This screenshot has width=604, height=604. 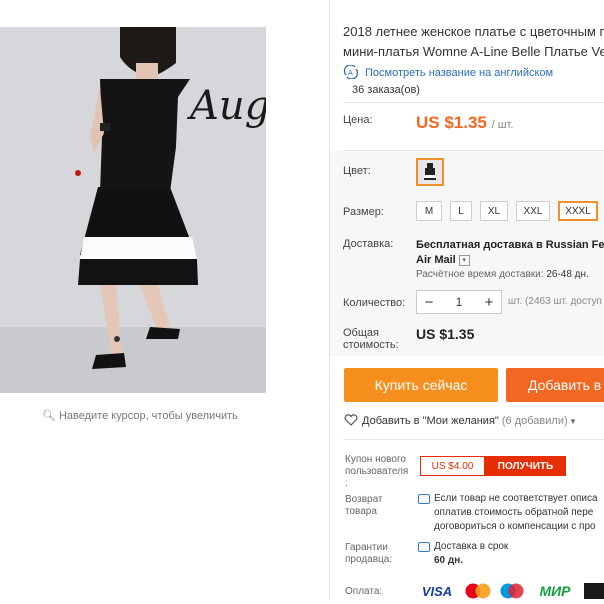 What do you see at coordinates (555, 385) in the screenshot?
I see `add-to-cart-button: Добавить в` at bounding box center [555, 385].